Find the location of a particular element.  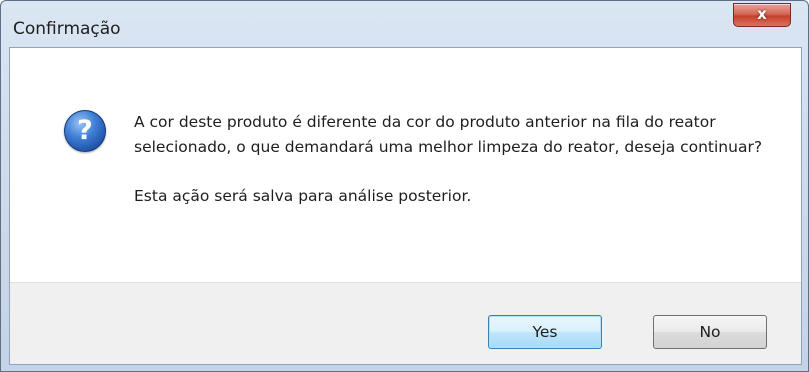

close-button: x is located at coordinates (762, 15).